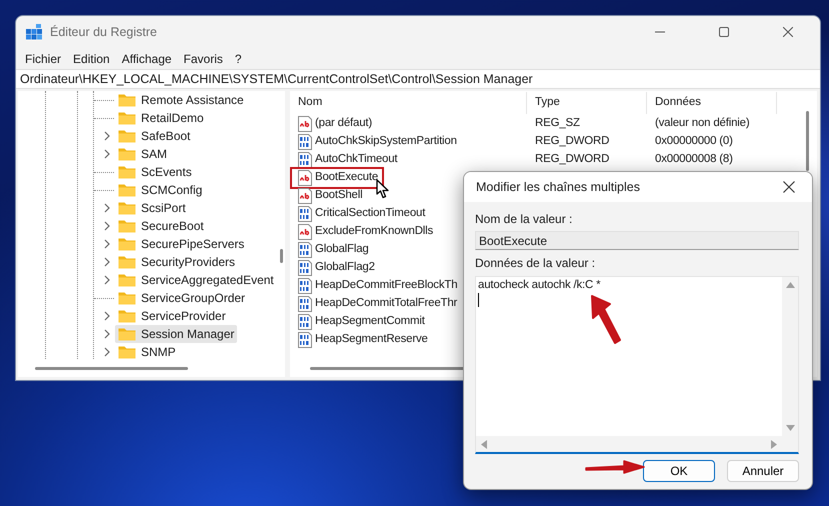 The image size is (829, 506). I want to click on tree-item: ServiceProvider, so click(172, 316).